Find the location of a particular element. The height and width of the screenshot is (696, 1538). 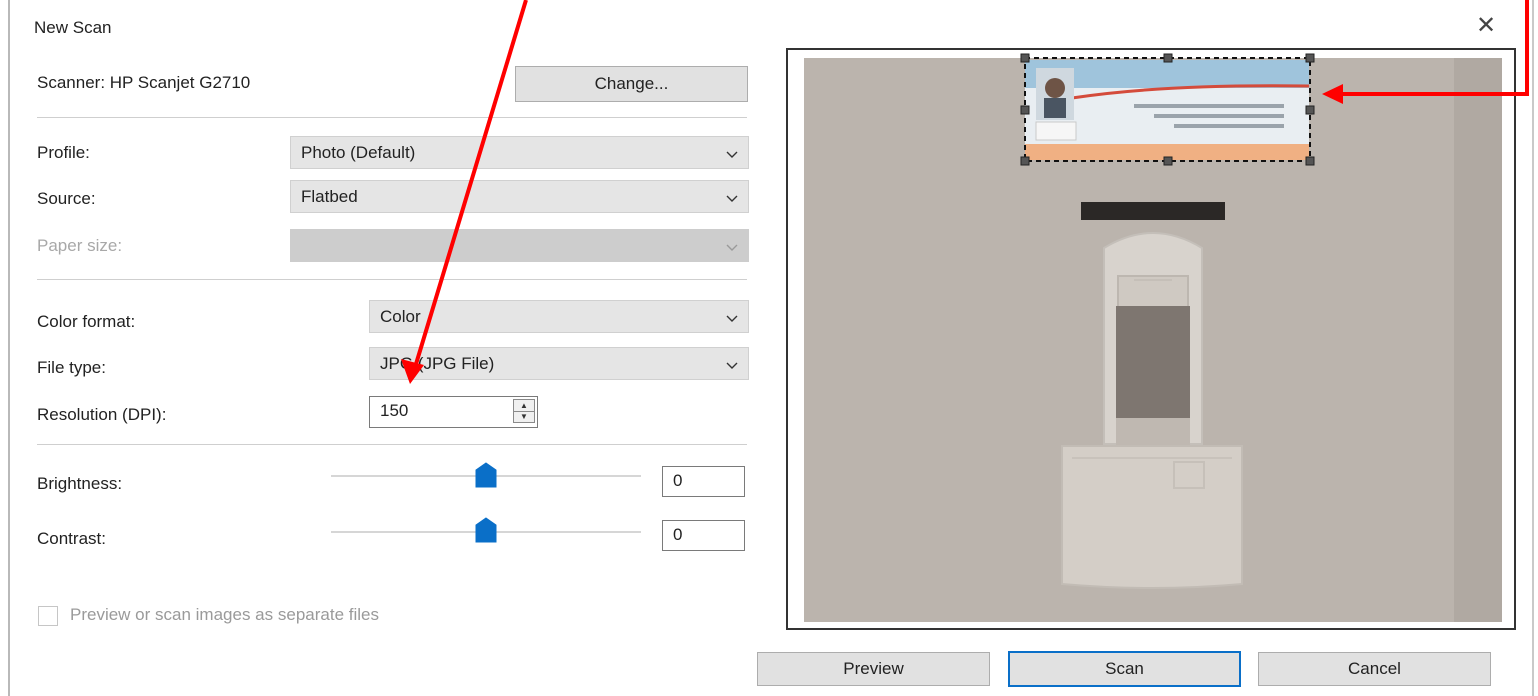

paper-size-label: Paper size: is located at coordinates (80, 245).